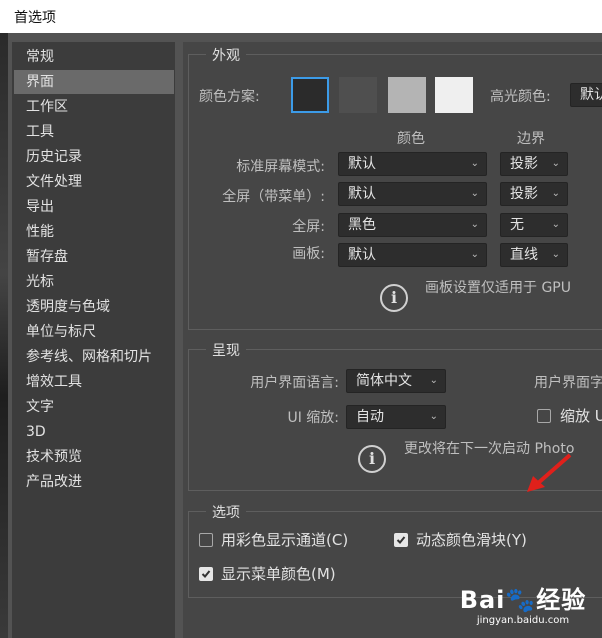 This screenshot has width=602, height=638. What do you see at coordinates (412, 164) in the screenshot?
I see `standard-screen-color-select: 默认 ⌄` at bounding box center [412, 164].